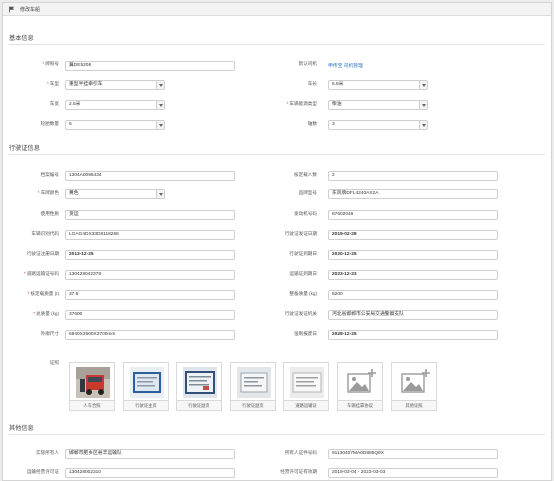 The width and height of the screenshot is (554, 481). What do you see at coordinates (43, 293) in the screenshot?
I see `rated-mass-label: *核定载质量 (t)` at bounding box center [43, 293].